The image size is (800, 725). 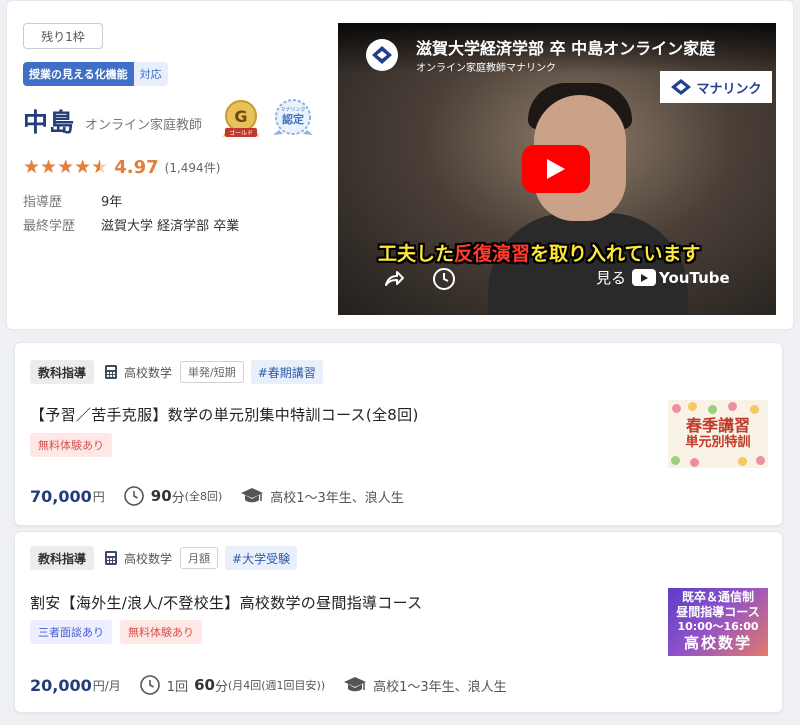 What do you see at coordinates (212, 372) in the screenshot?
I see `course-type: 単発/短期` at bounding box center [212, 372].